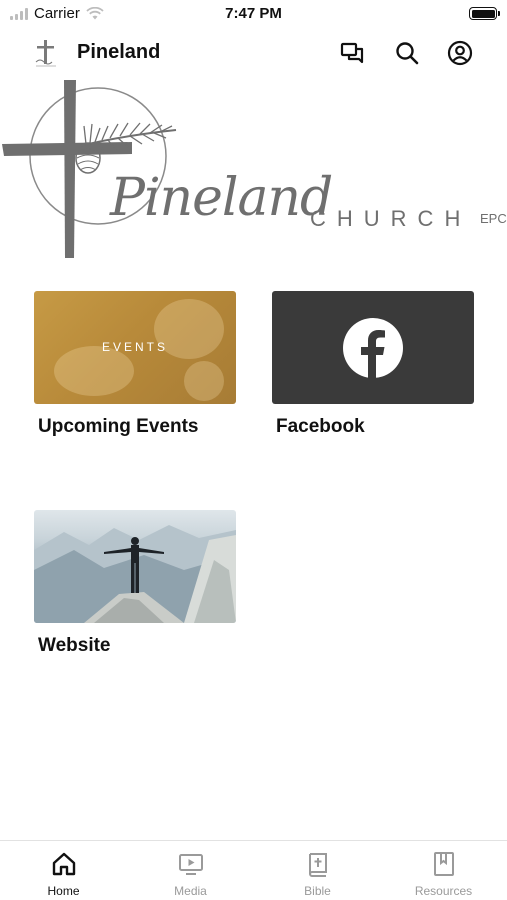 This screenshot has width=507, height=900. I want to click on tab-bar: Home Media Bible Resources, so click(253, 870).